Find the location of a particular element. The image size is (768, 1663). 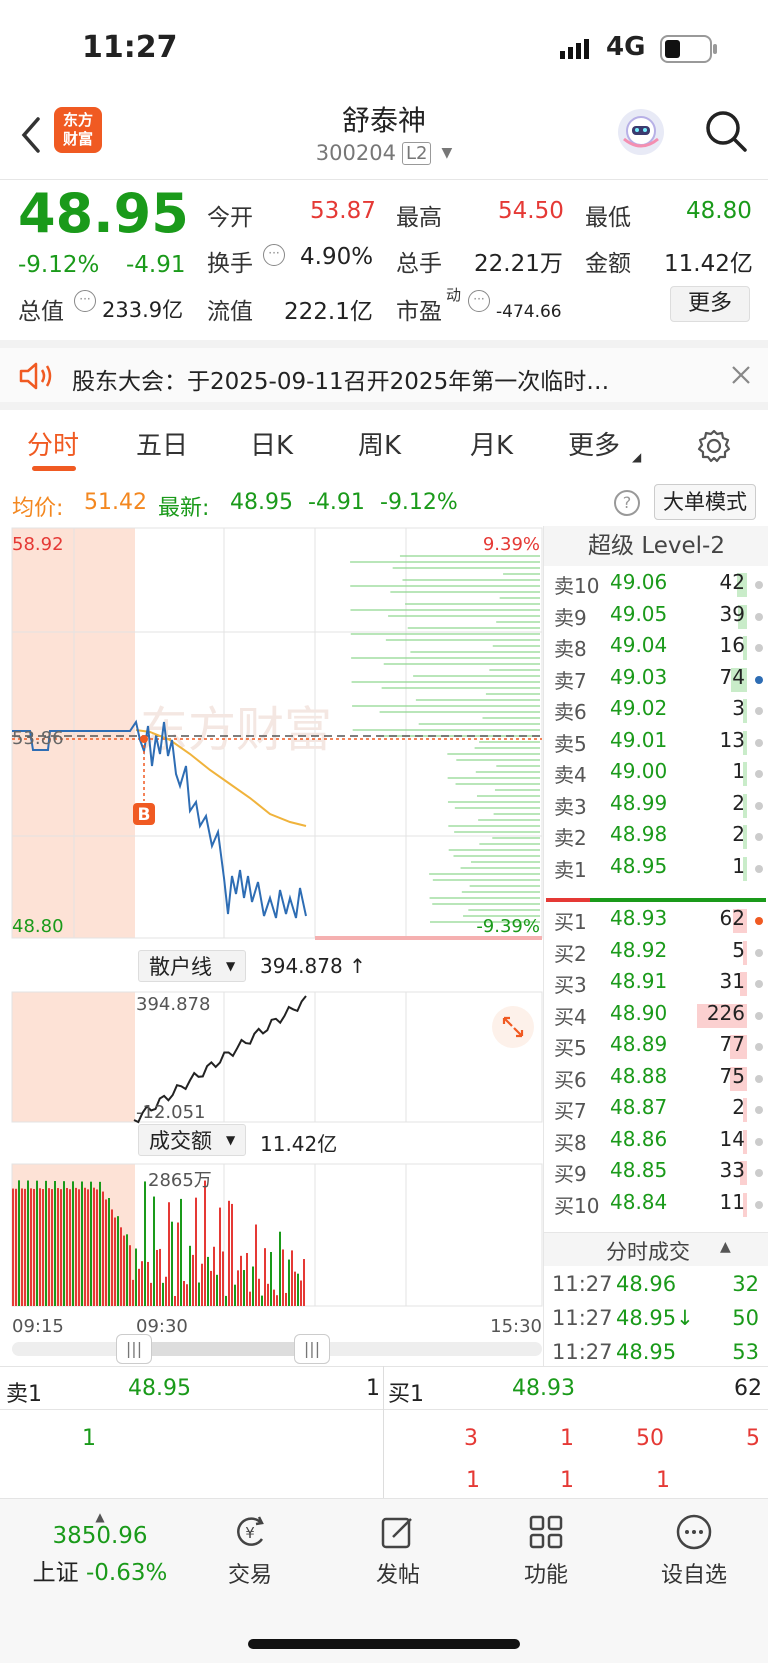

tab-more: 更多 is located at coordinates (594, 446).